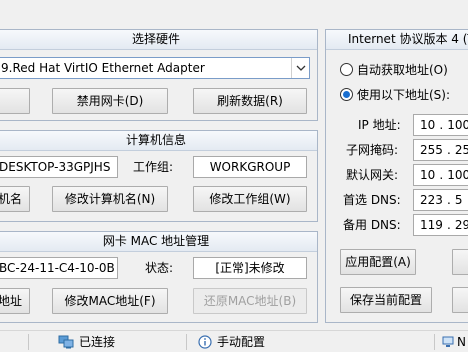 The image size is (468, 352). What do you see at coordinates (397, 40) in the screenshot?
I see `ipv4-panel-title: Internet 协议版本 4 (T(` at bounding box center [397, 40].